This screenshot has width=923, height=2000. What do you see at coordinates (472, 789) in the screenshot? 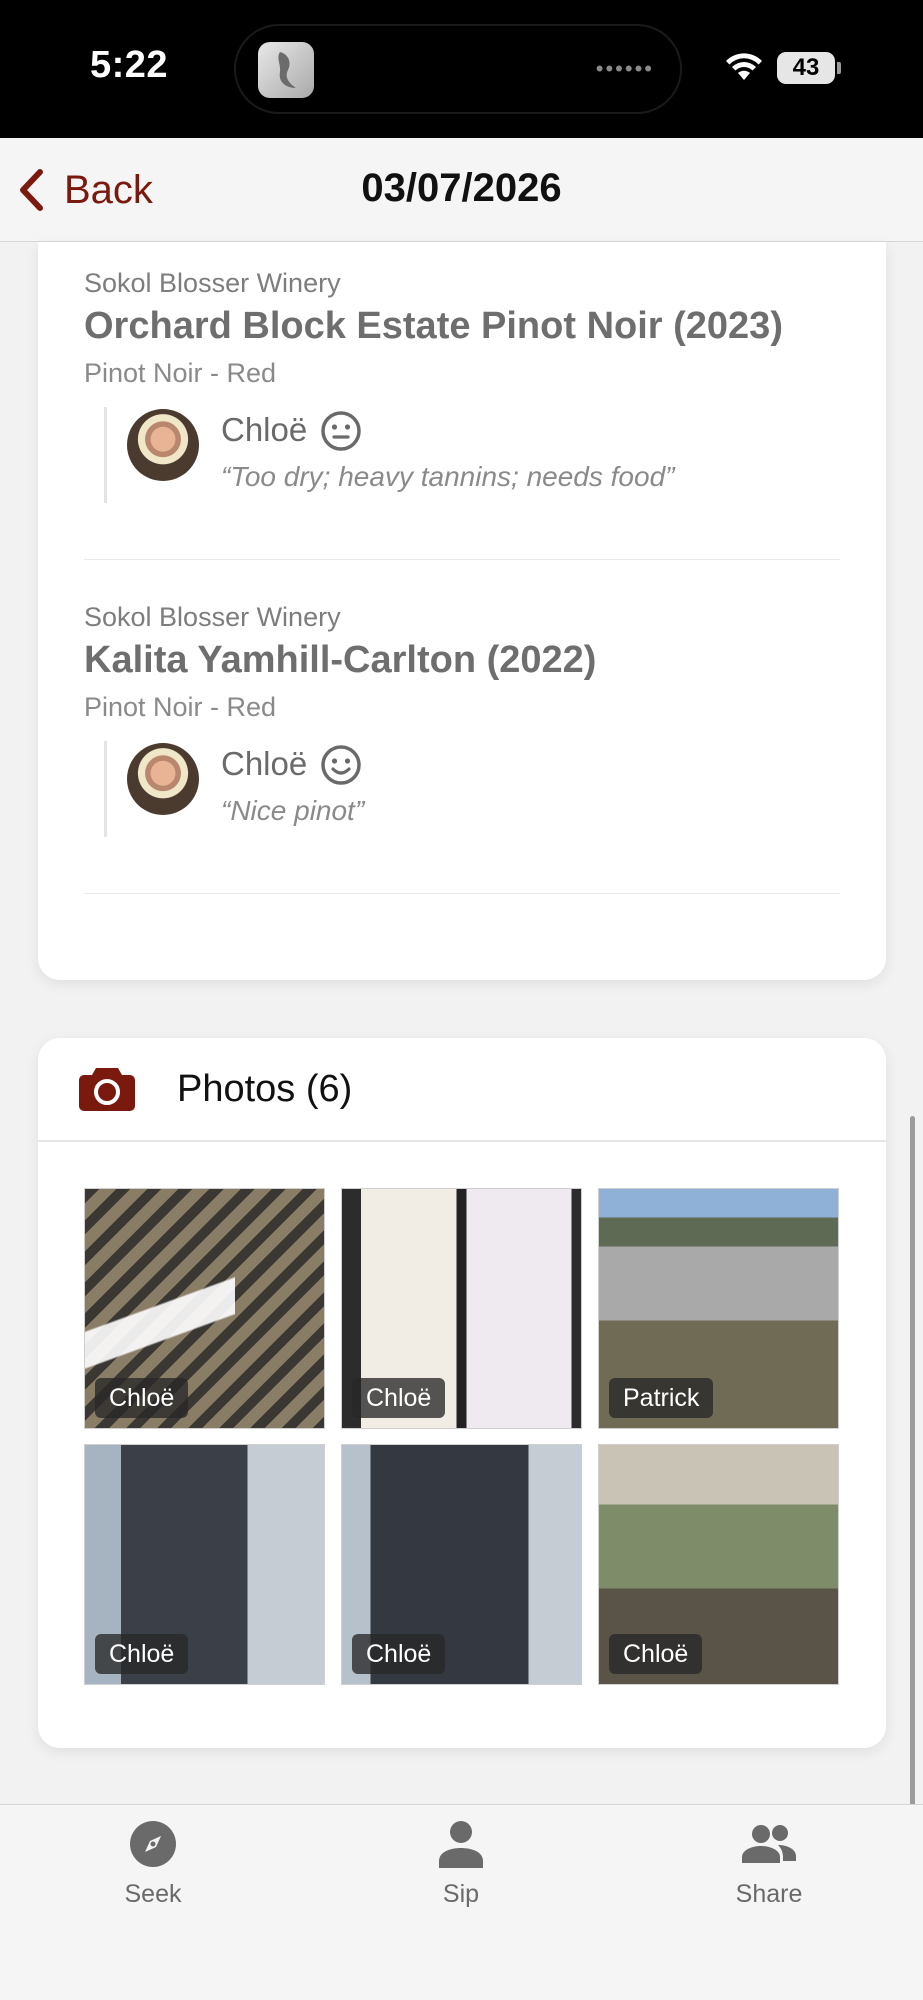
I see `wine-review: Chloë “Nice pinot”` at bounding box center [472, 789].